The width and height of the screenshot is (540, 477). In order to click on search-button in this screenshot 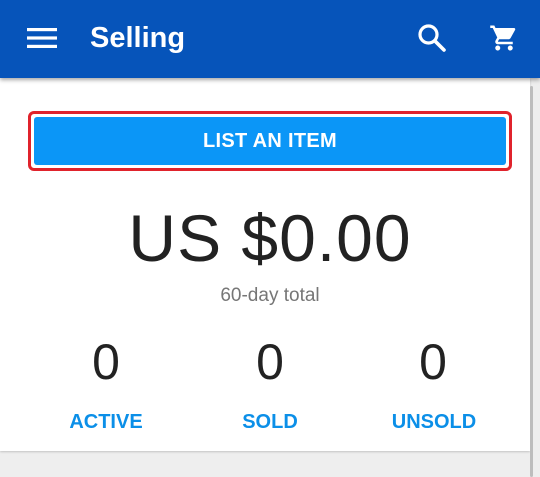, I will do `click(432, 38)`.